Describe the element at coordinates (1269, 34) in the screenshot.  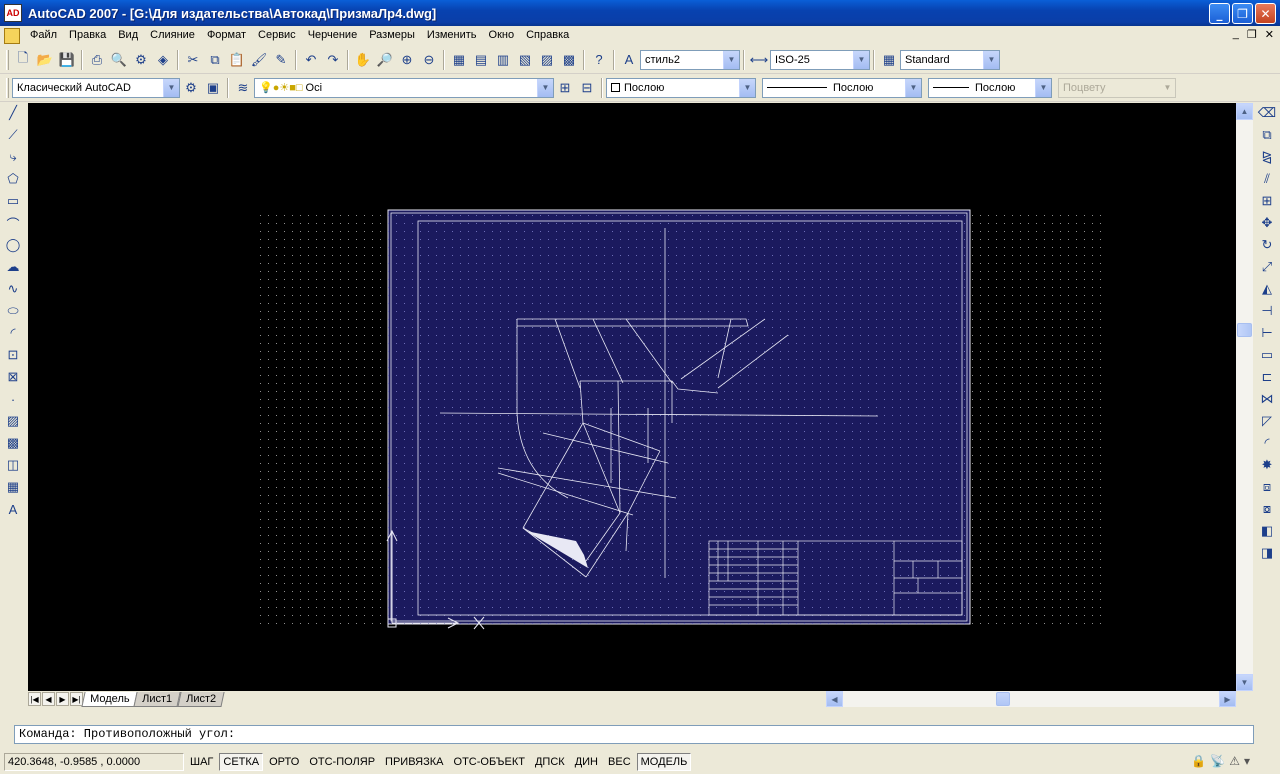
I see `doc-close-icon: ✕` at that location.